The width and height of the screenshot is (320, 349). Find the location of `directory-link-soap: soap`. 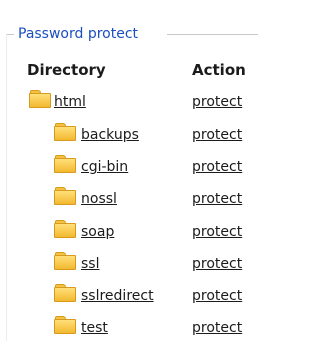

directory-link-soap: soap is located at coordinates (97, 232).